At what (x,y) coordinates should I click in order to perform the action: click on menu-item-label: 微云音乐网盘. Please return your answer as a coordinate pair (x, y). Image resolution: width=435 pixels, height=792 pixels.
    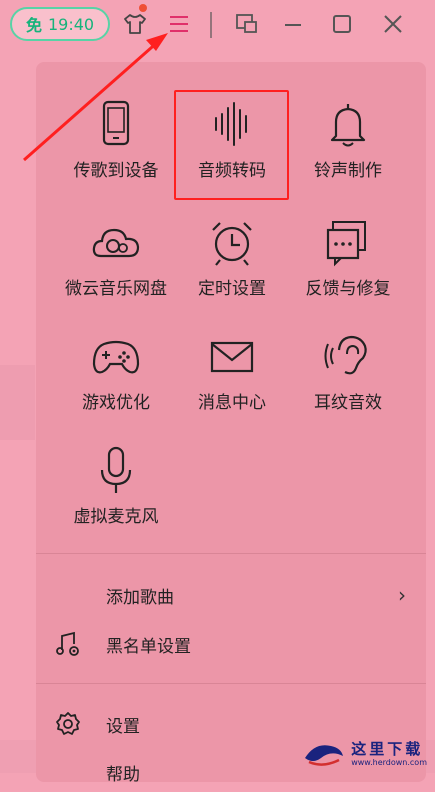
    Looking at the image, I should click on (116, 289).